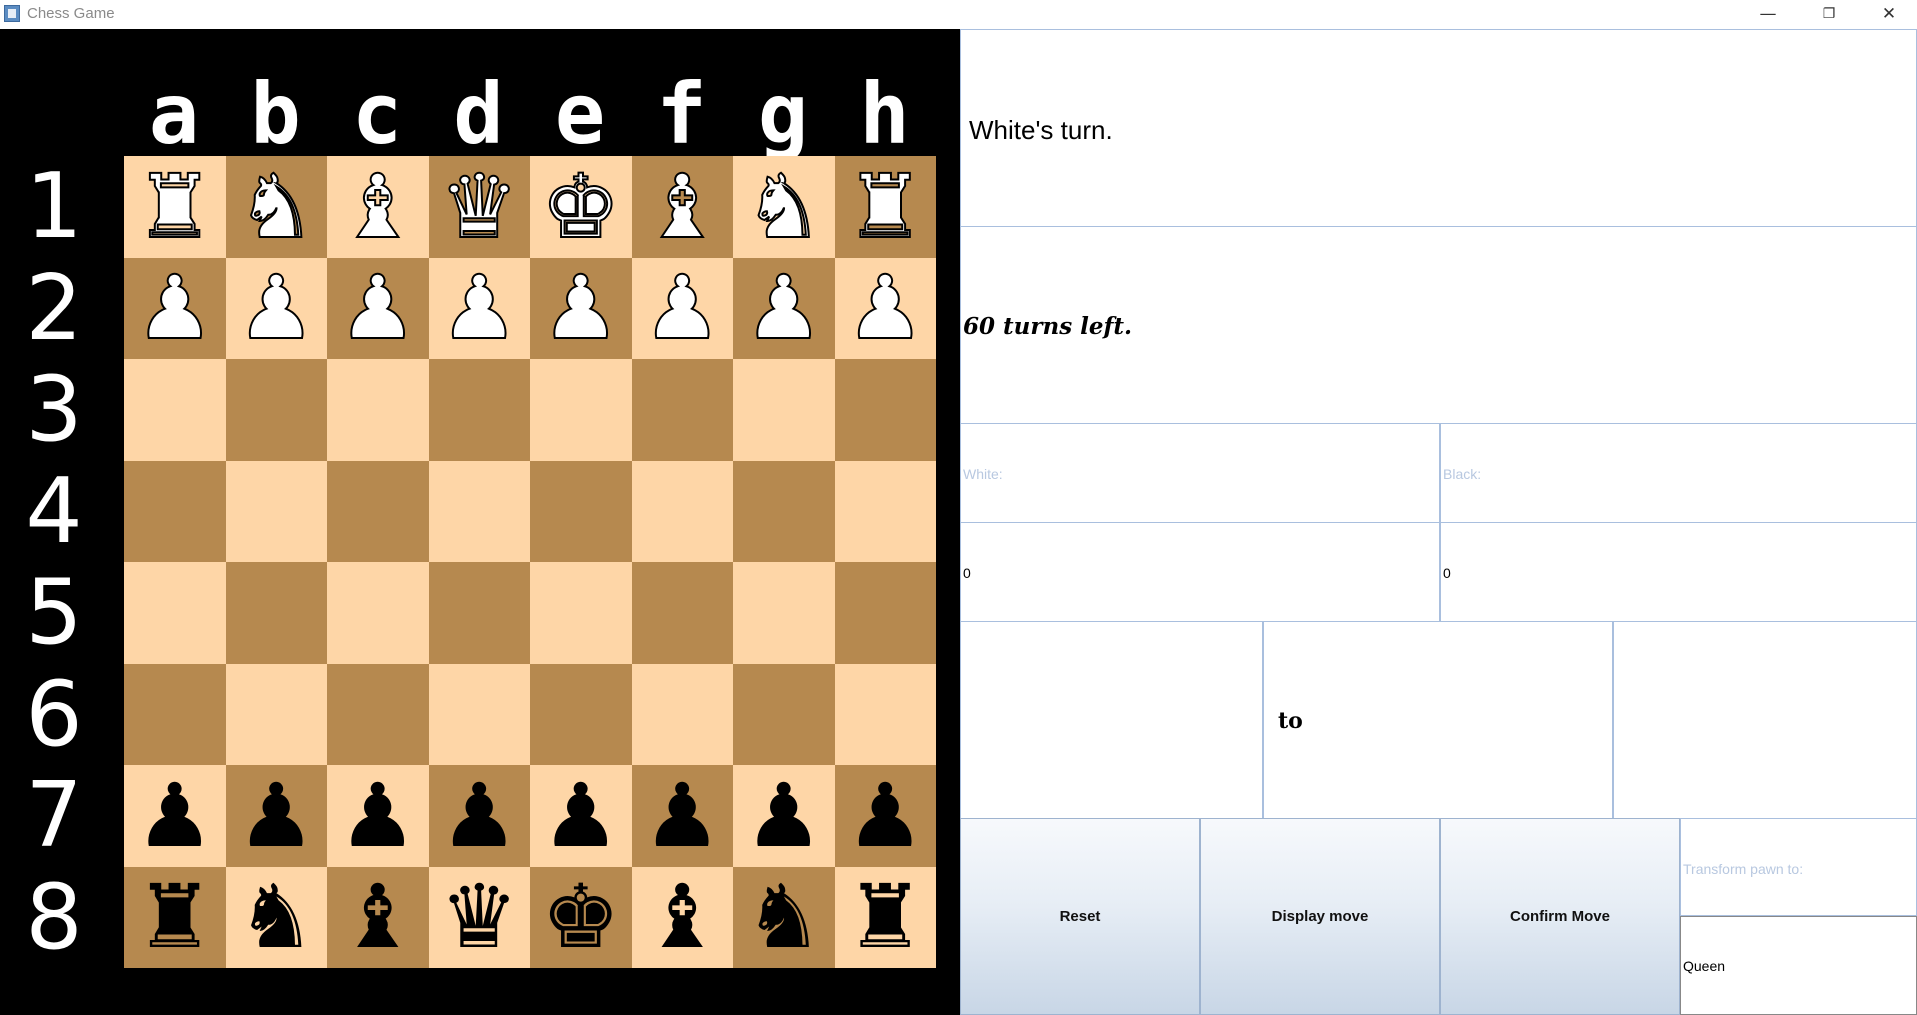 This screenshot has height=1015, width=1917. I want to click on square-a7: ♟, so click(175, 816).